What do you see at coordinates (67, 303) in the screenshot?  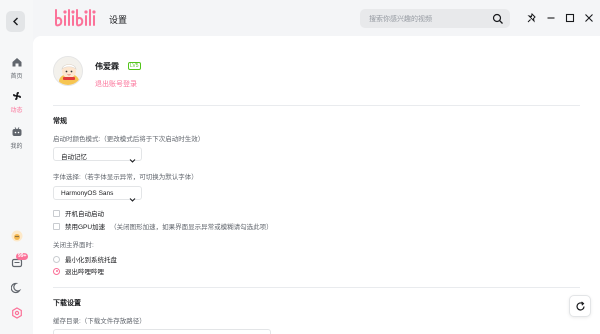 I see `section-title-download: 下载设置` at bounding box center [67, 303].